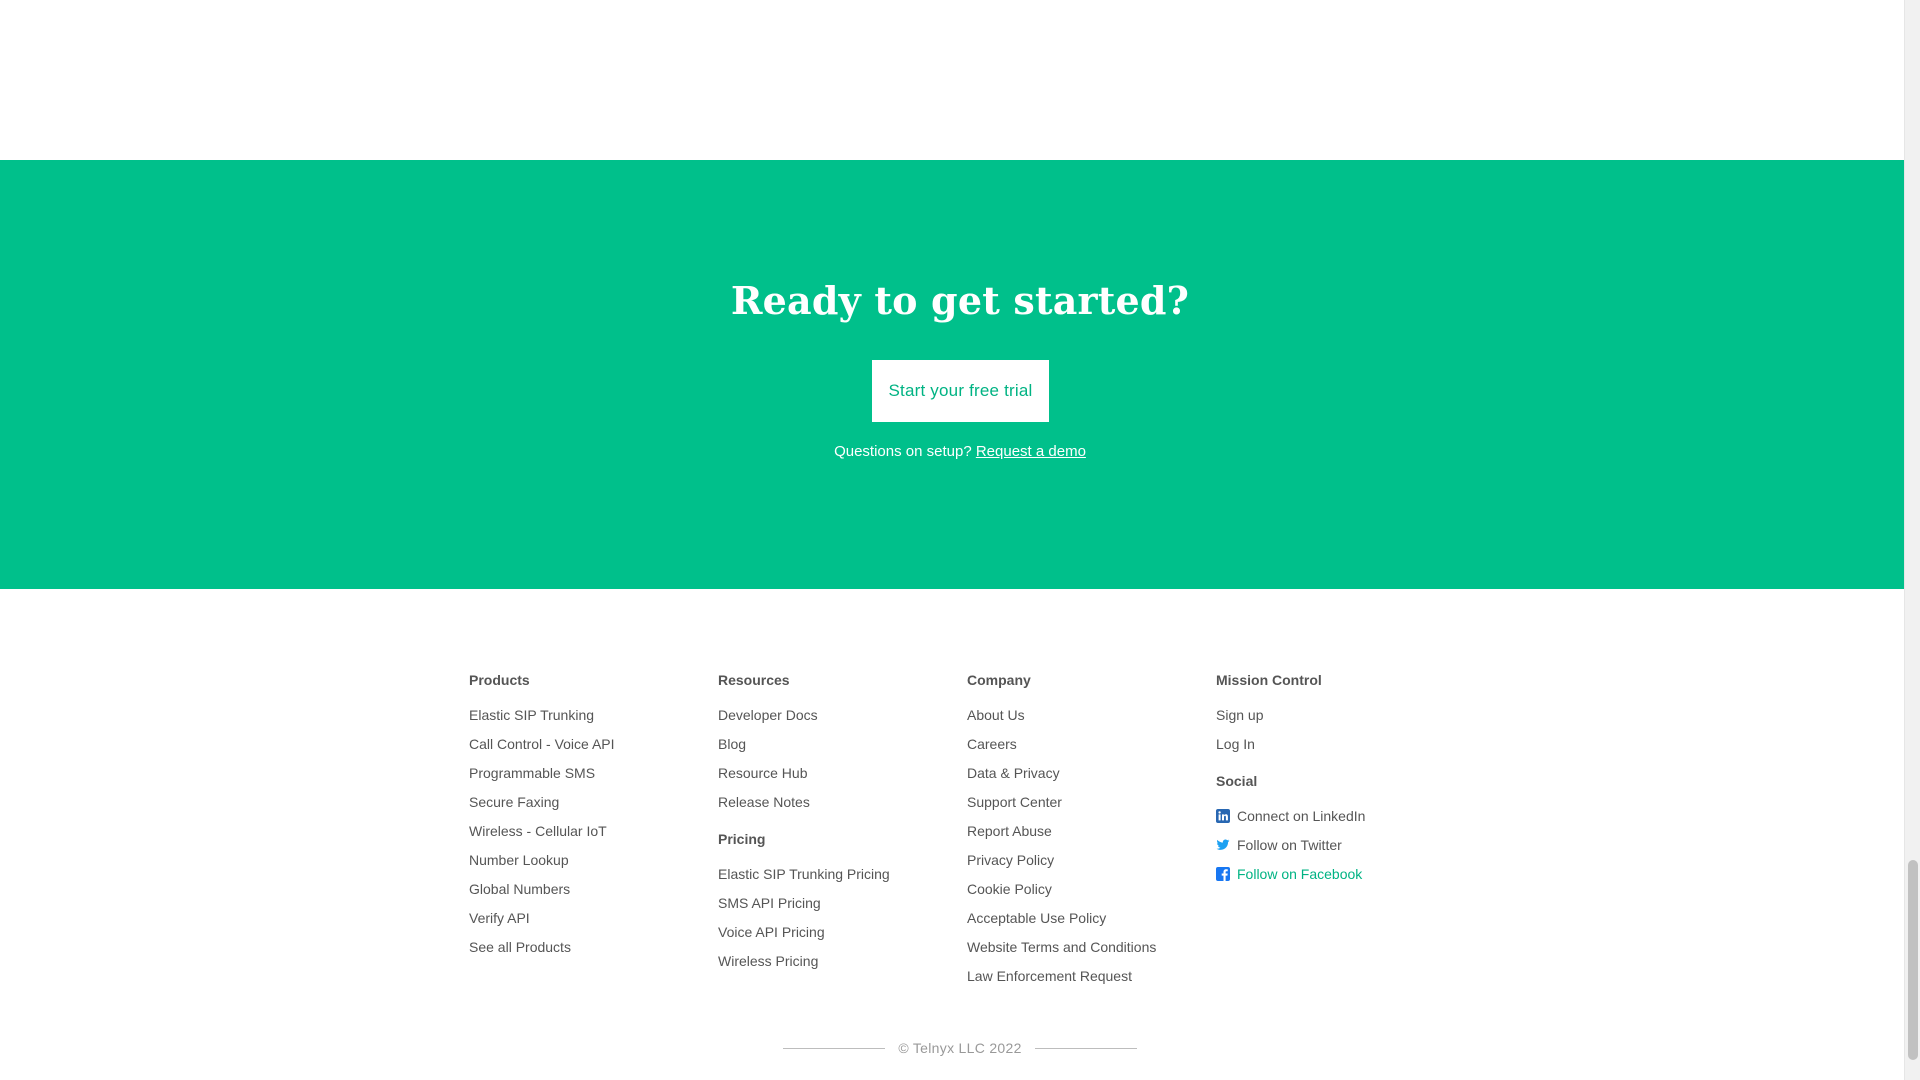 The width and height of the screenshot is (1920, 1080). What do you see at coordinates (1082, 836) in the screenshot?
I see `footer-link-report-abuse: Report Abuse` at bounding box center [1082, 836].